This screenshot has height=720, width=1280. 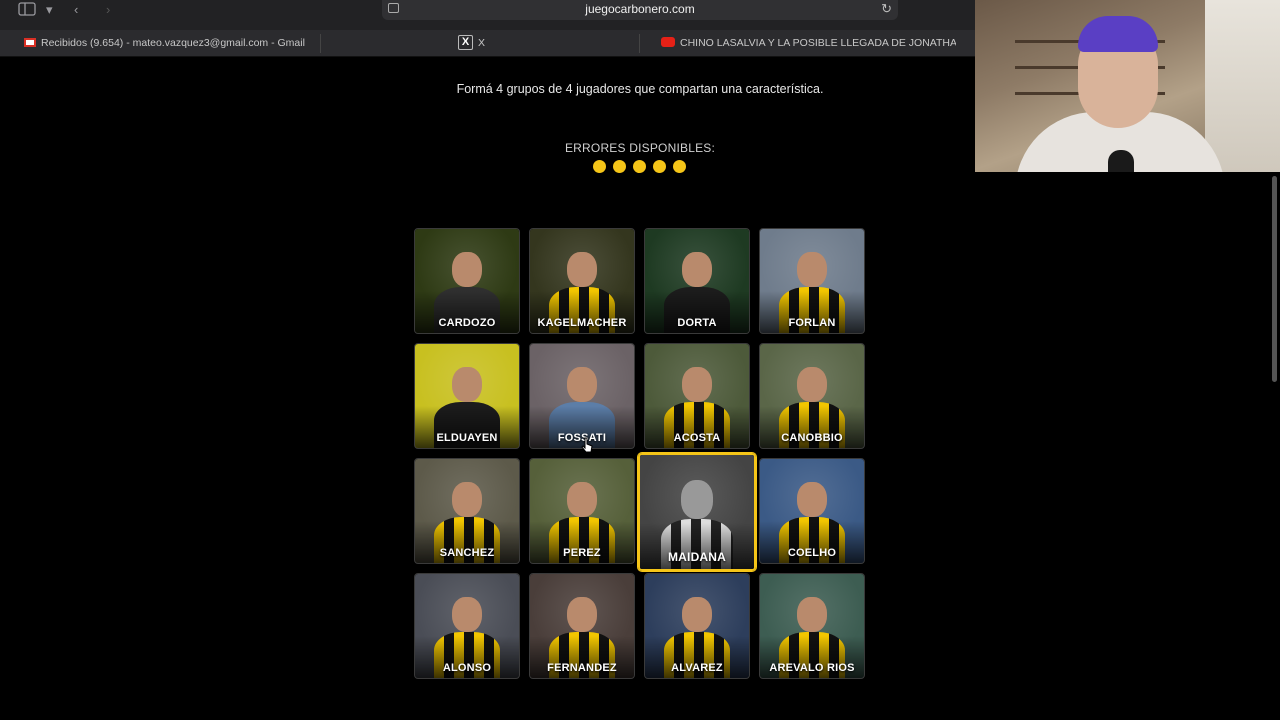 What do you see at coordinates (697, 668) in the screenshot?
I see `player-name: ALVAREZ` at bounding box center [697, 668].